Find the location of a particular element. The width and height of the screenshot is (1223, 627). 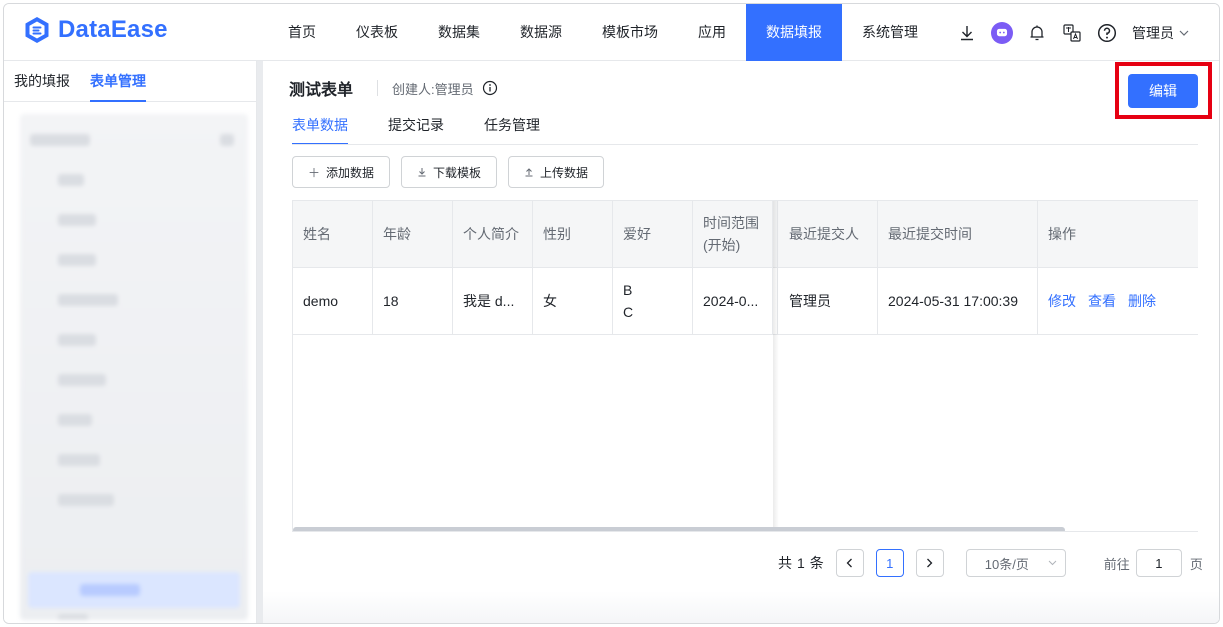

tab-submission-records: 提交记录 is located at coordinates (416, 129).